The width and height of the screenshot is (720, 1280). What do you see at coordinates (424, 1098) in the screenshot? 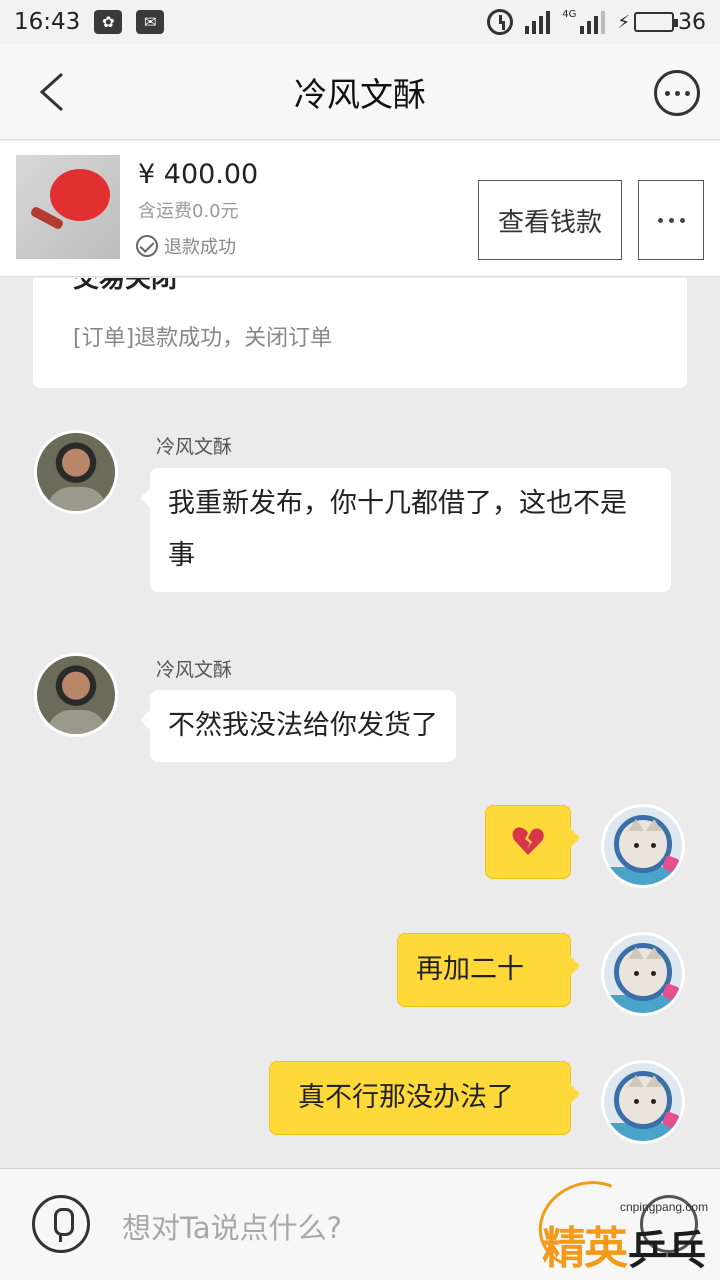
I see `outgoing-message: 真不行那没办法了` at bounding box center [424, 1098].